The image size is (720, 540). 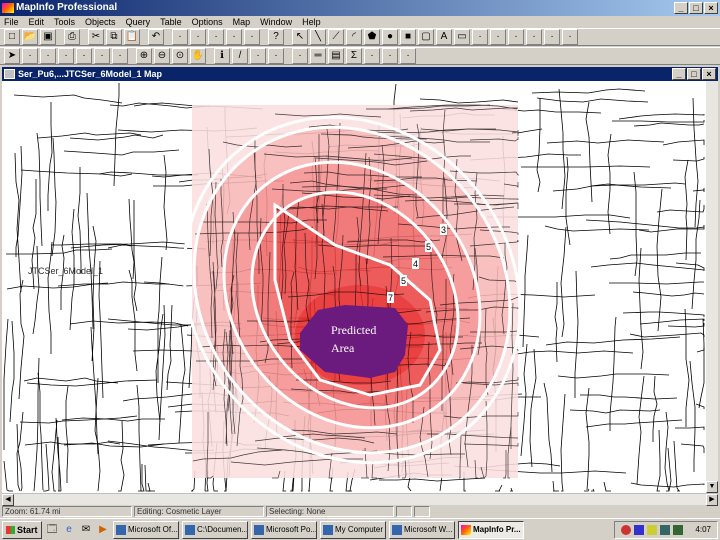 What do you see at coordinates (138, 22) in the screenshot?
I see `menu-query: Query` at bounding box center [138, 22].